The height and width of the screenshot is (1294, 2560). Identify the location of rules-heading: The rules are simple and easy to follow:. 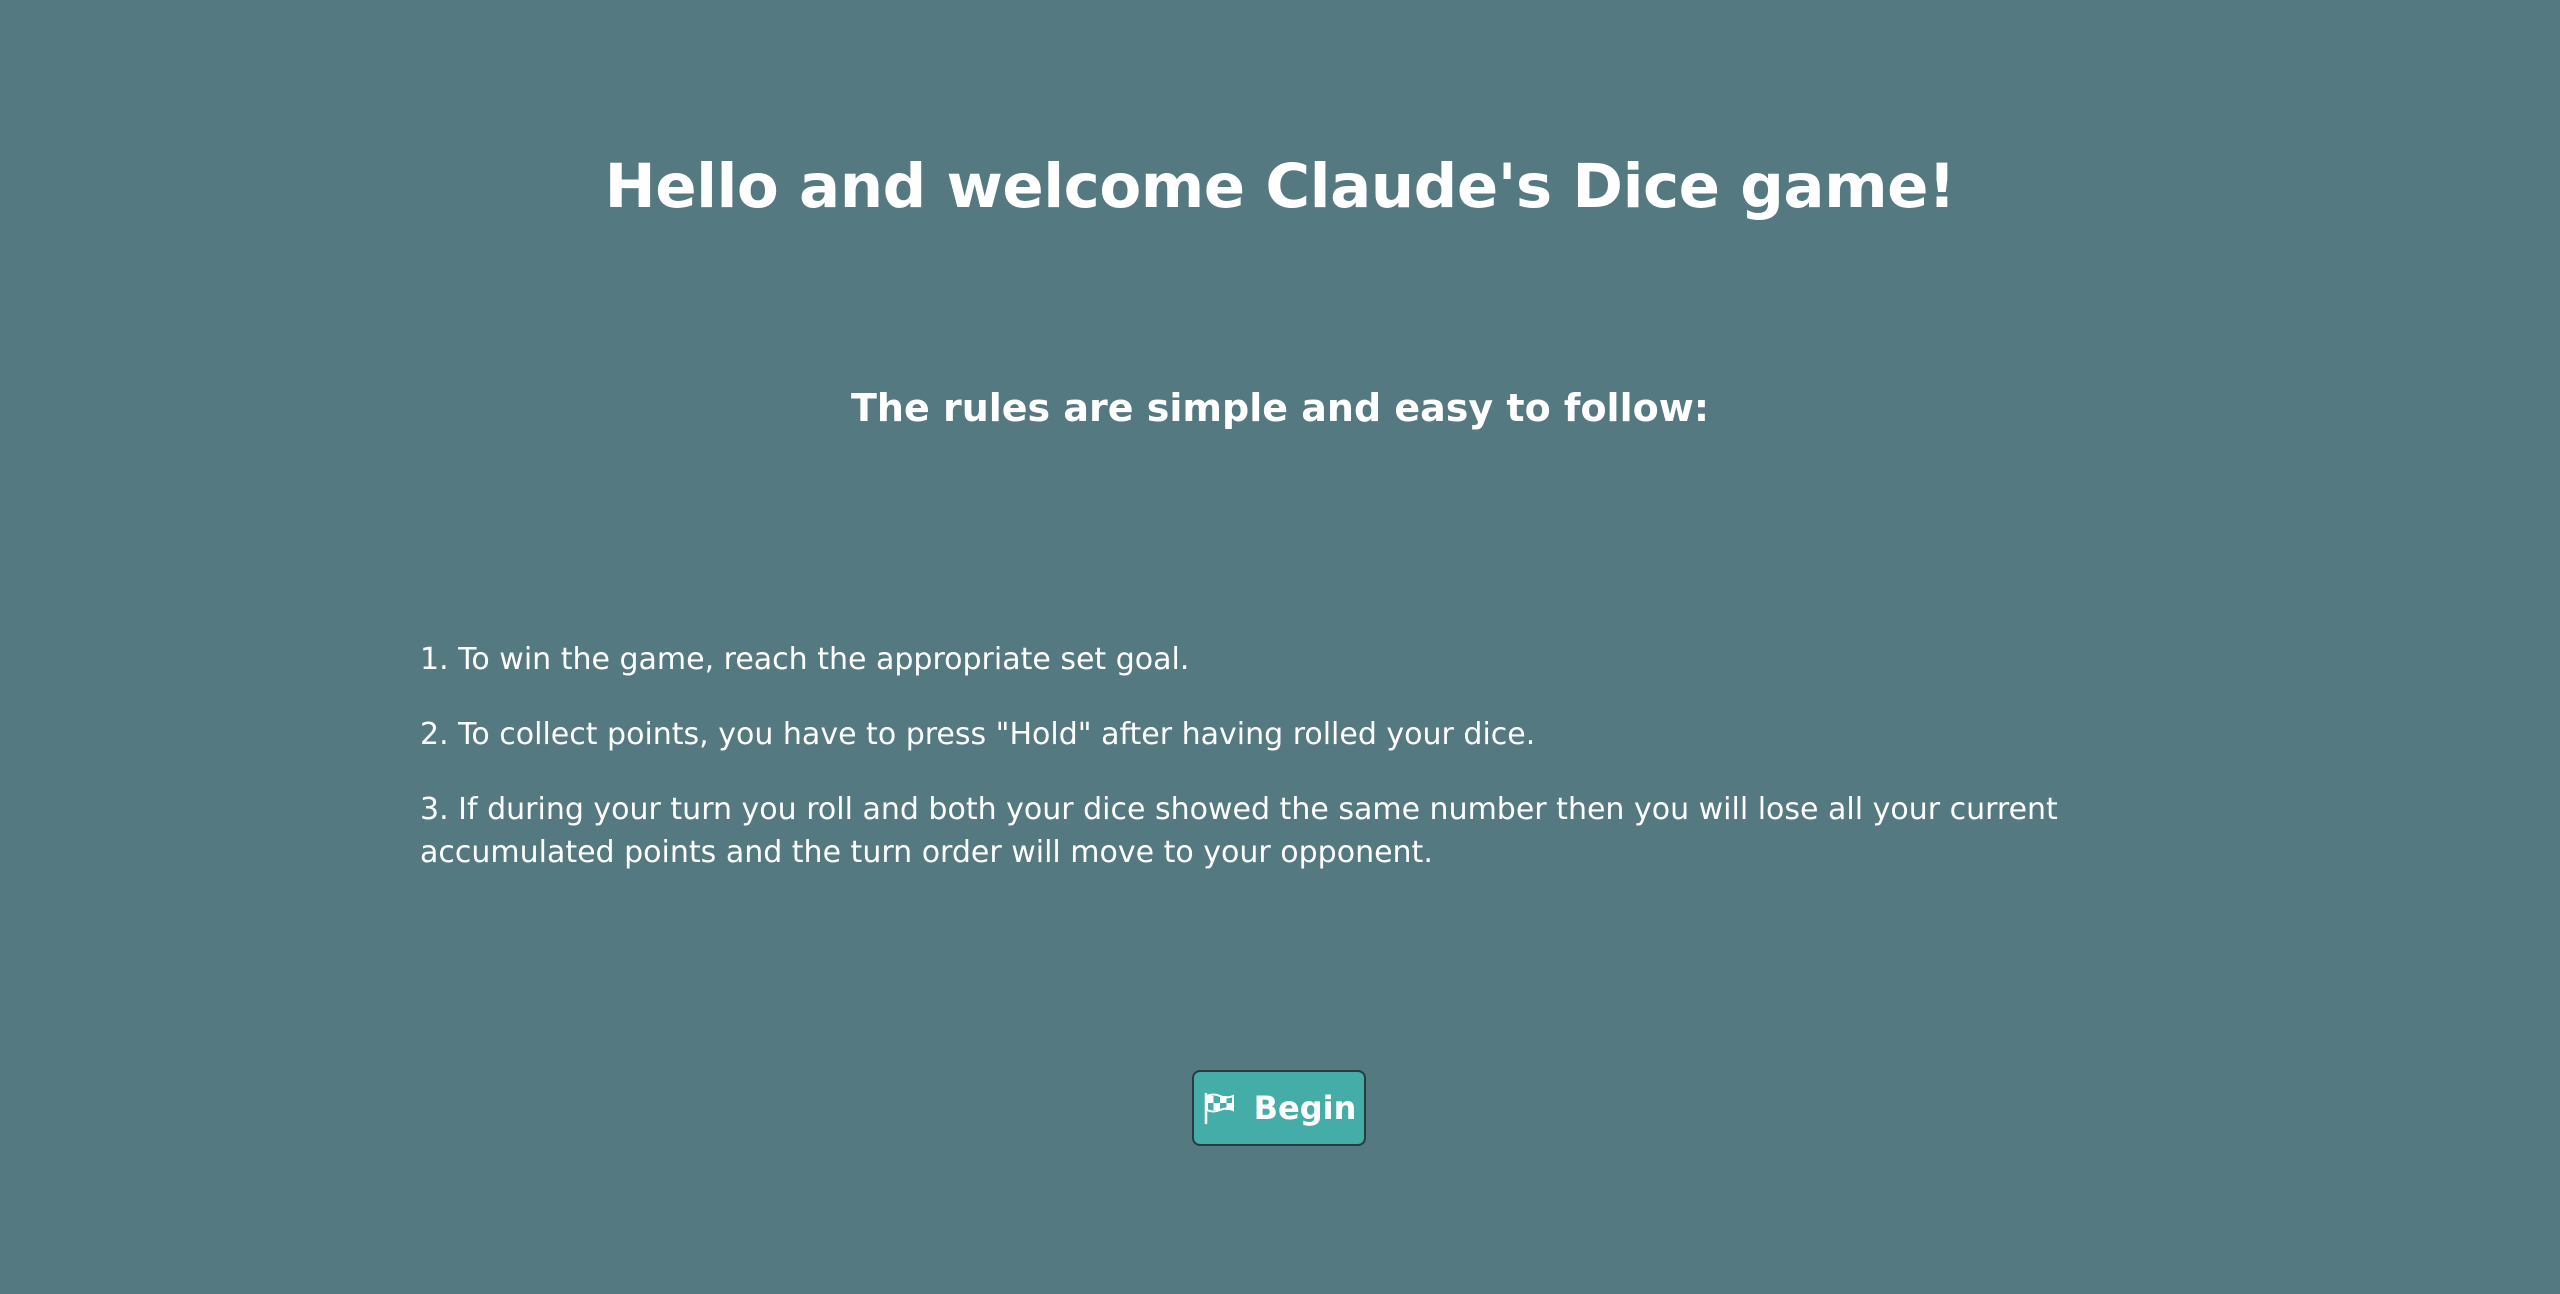
(1280, 408).